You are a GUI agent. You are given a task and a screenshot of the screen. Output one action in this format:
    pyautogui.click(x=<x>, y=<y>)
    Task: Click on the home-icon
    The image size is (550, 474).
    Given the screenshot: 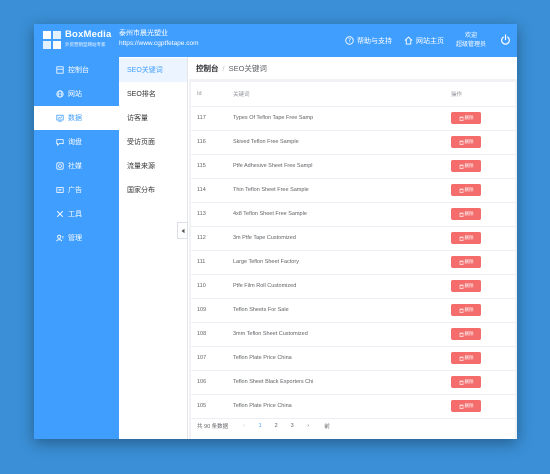 What is the action you would take?
    pyautogui.click(x=408, y=40)
    